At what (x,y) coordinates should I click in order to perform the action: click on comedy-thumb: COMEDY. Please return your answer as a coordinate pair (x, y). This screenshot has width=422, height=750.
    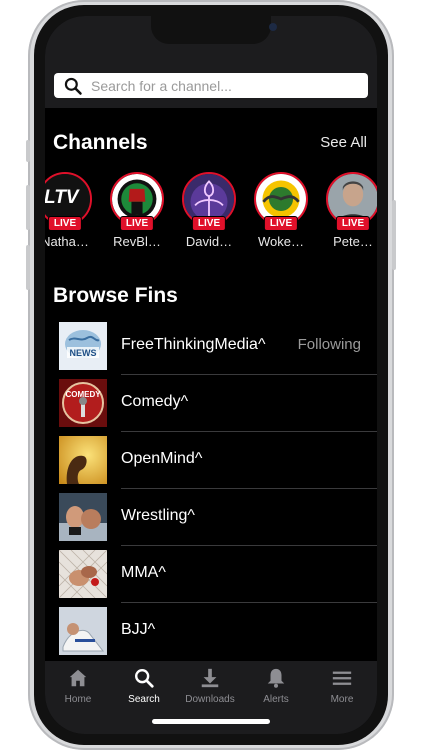
    Looking at the image, I should click on (83, 403).